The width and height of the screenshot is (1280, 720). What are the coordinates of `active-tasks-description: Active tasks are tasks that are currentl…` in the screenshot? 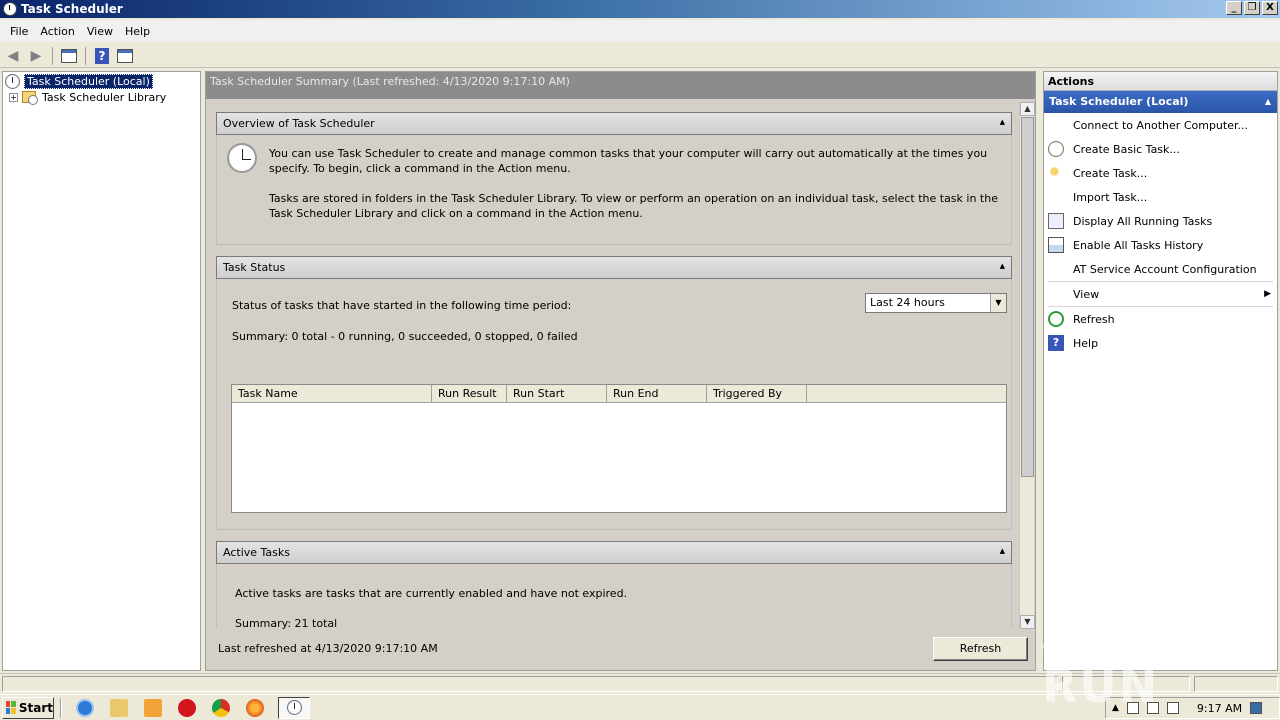 It's located at (431, 593).